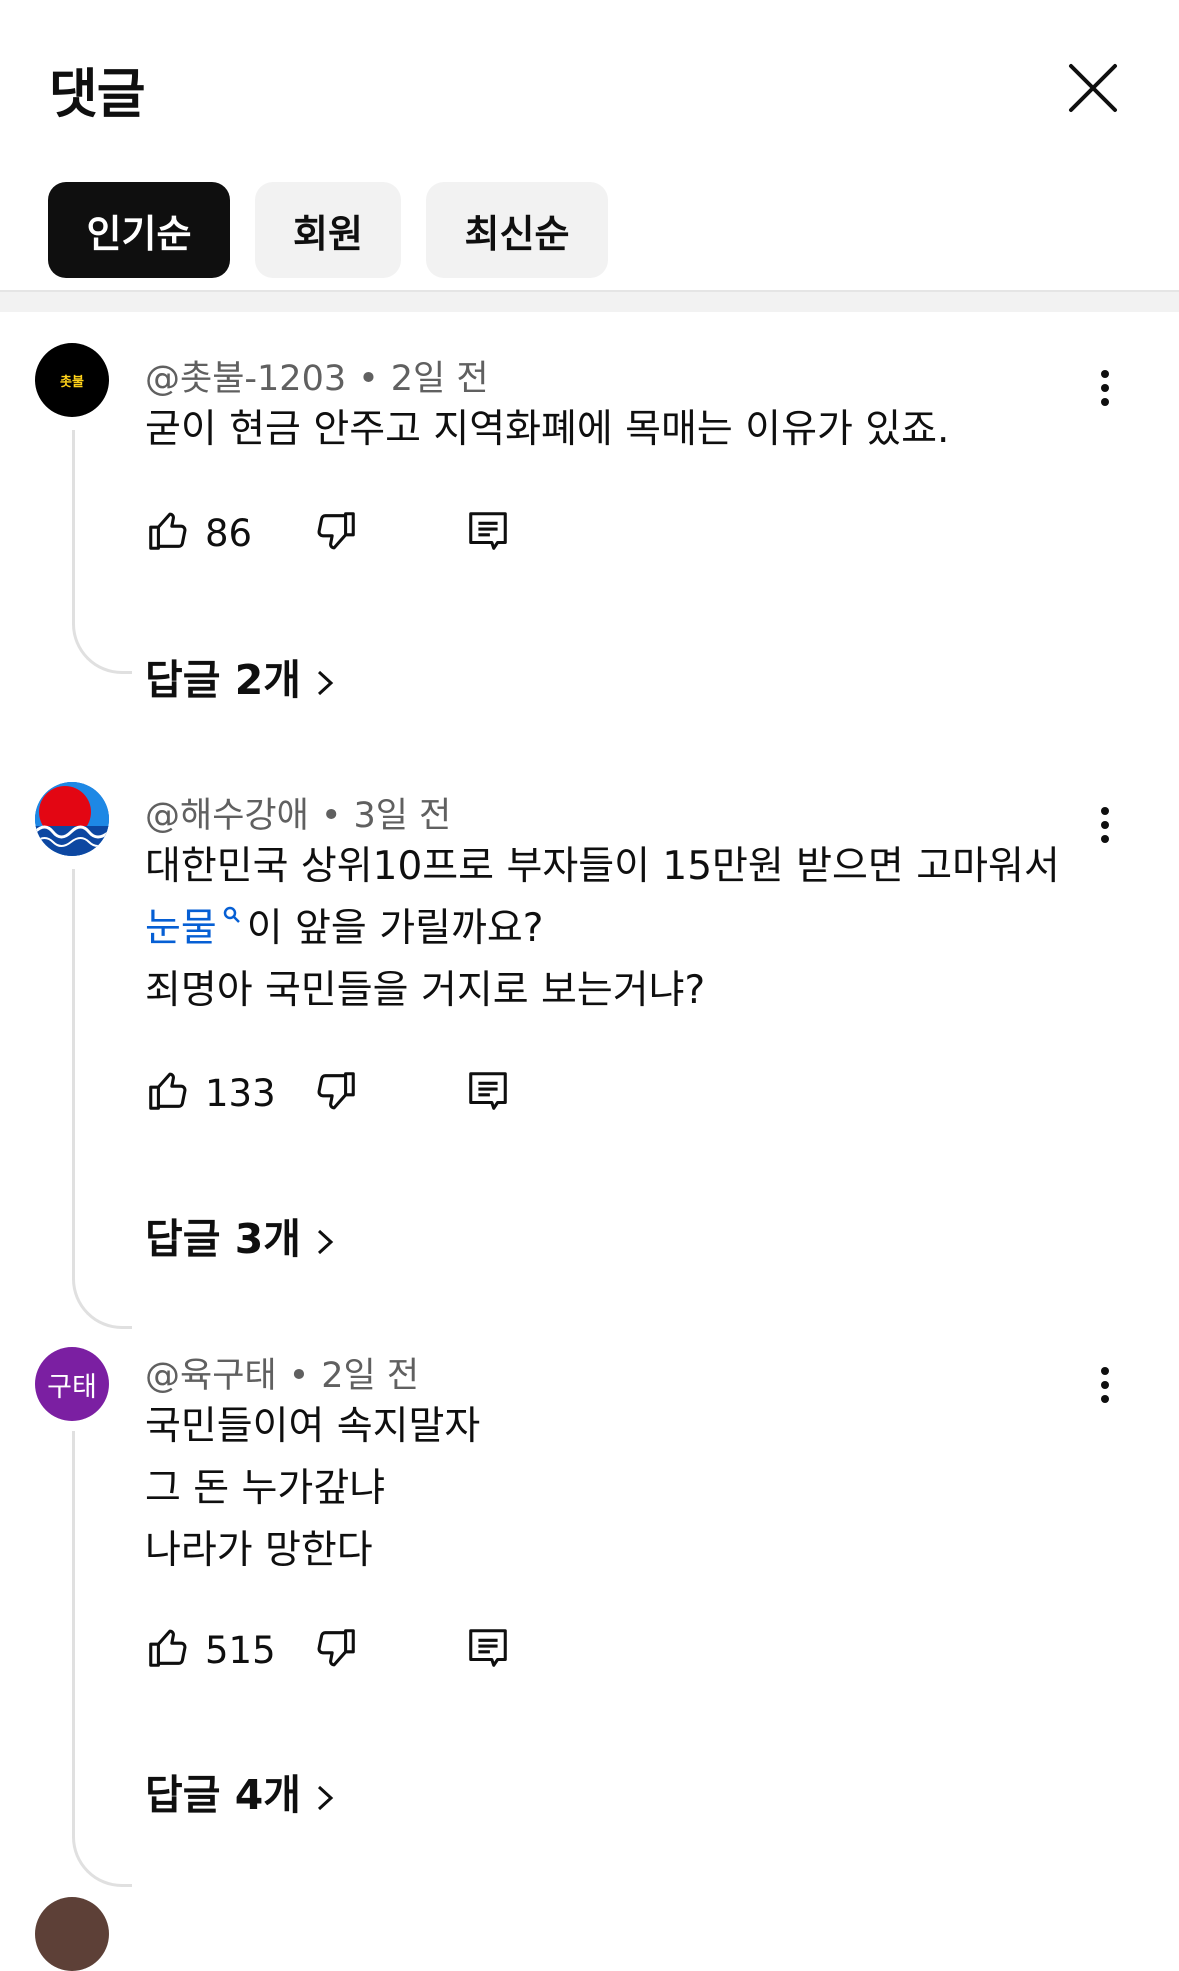 The height and width of the screenshot is (1971, 1179). I want to click on comment-actions: 515, so click(345, 1653).